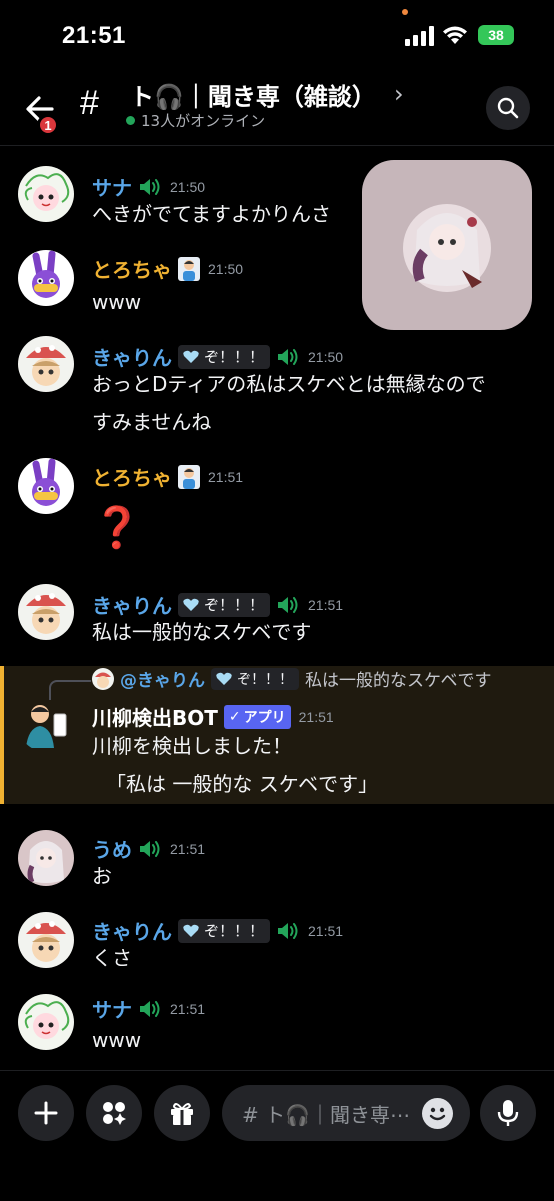 The image size is (554, 1201). I want to click on apps-button, so click(114, 1113).